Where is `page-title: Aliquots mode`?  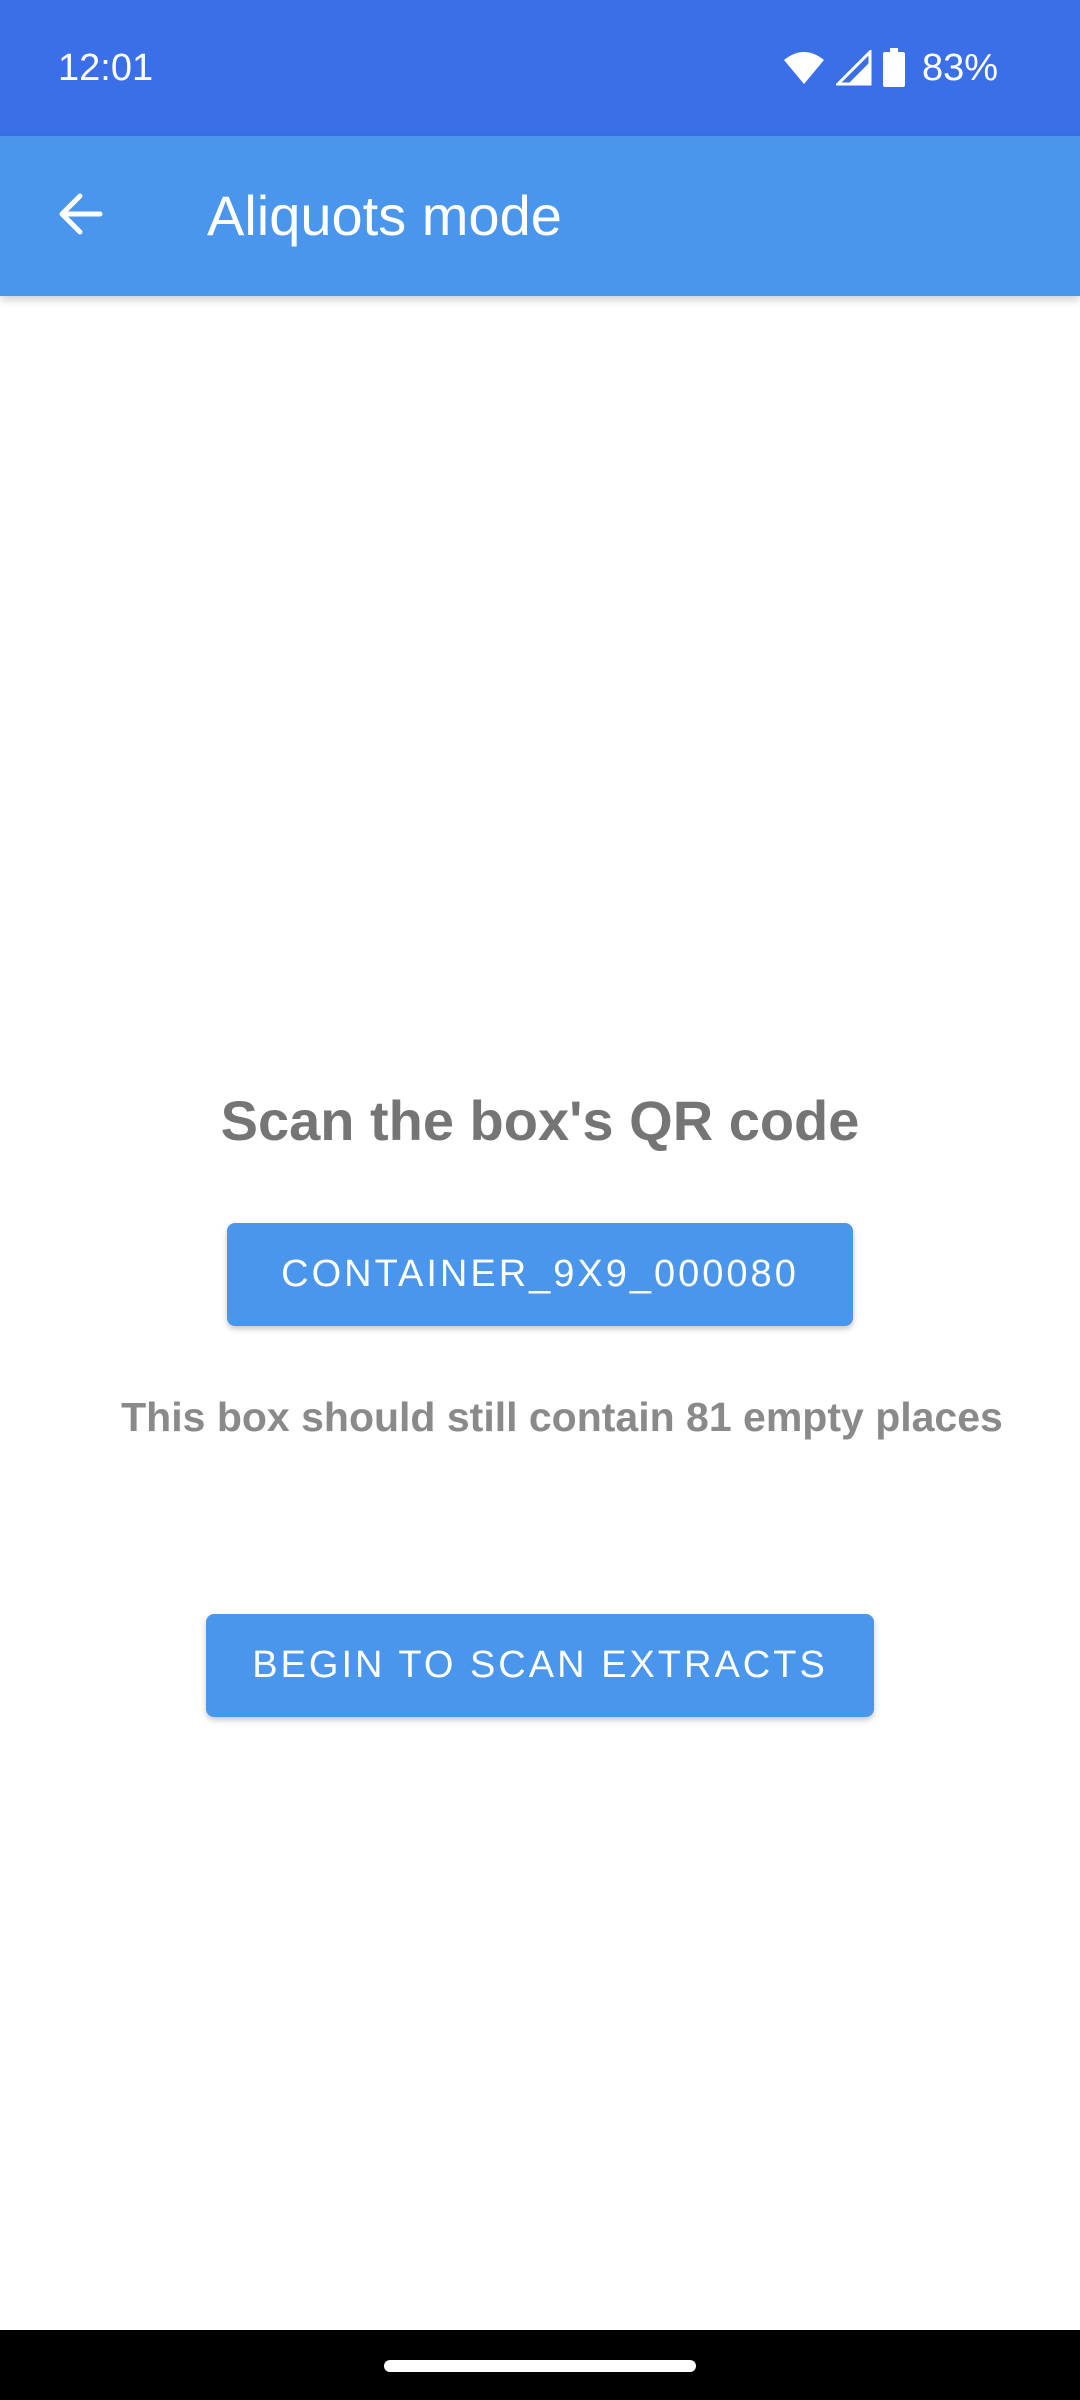
page-title: Aliquots mode is located at coordinates (384, 215).